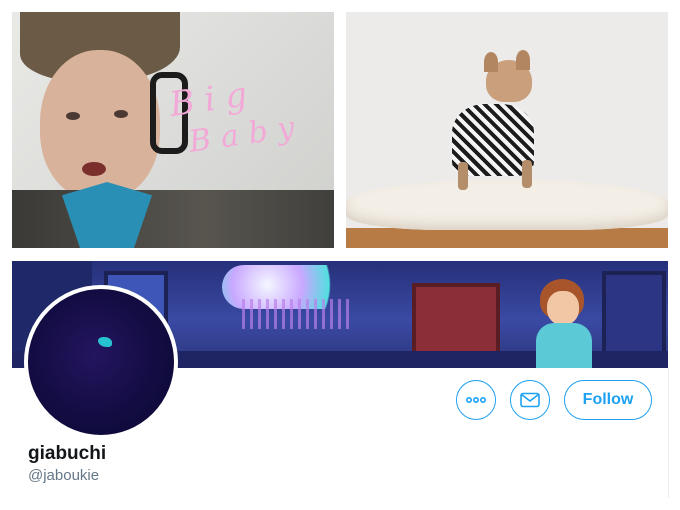 The width and height of the screenshot is (680, 510). Describe the element at coordinates (507, 205) in the screenshot. I see `fur-rug` at that location.